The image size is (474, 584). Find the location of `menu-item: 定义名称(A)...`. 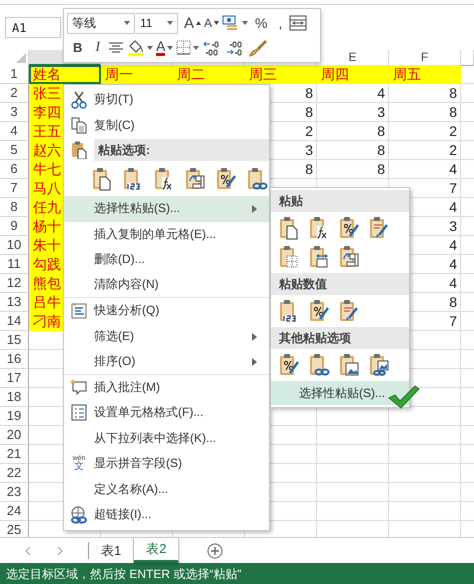

menu-item: 定义名称(A)... is located at coordinates (166, 489).